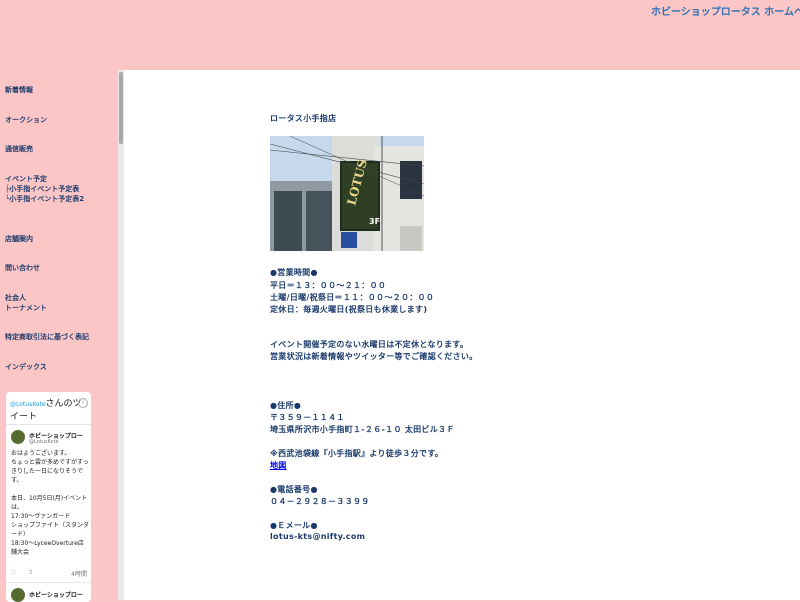 The width and height of the screenshot is (800, 602). What do you see at coordinates (352, 297) in the screenshot?
I see `hours-weekend: 土曜/日曜/祝祭日＝１１：００～２０：００` at bounding box center [352, 297].